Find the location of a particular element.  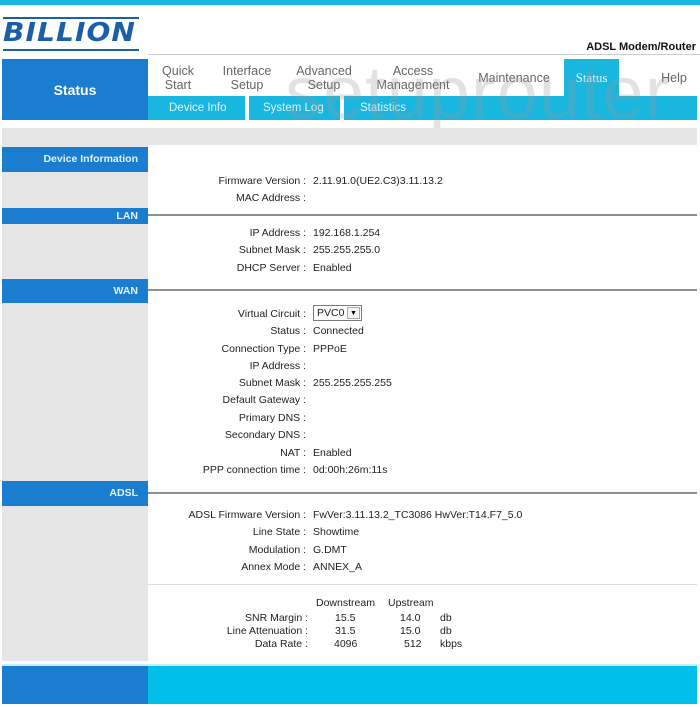

brand-name: BILLION is located at coordinates (70, 33).